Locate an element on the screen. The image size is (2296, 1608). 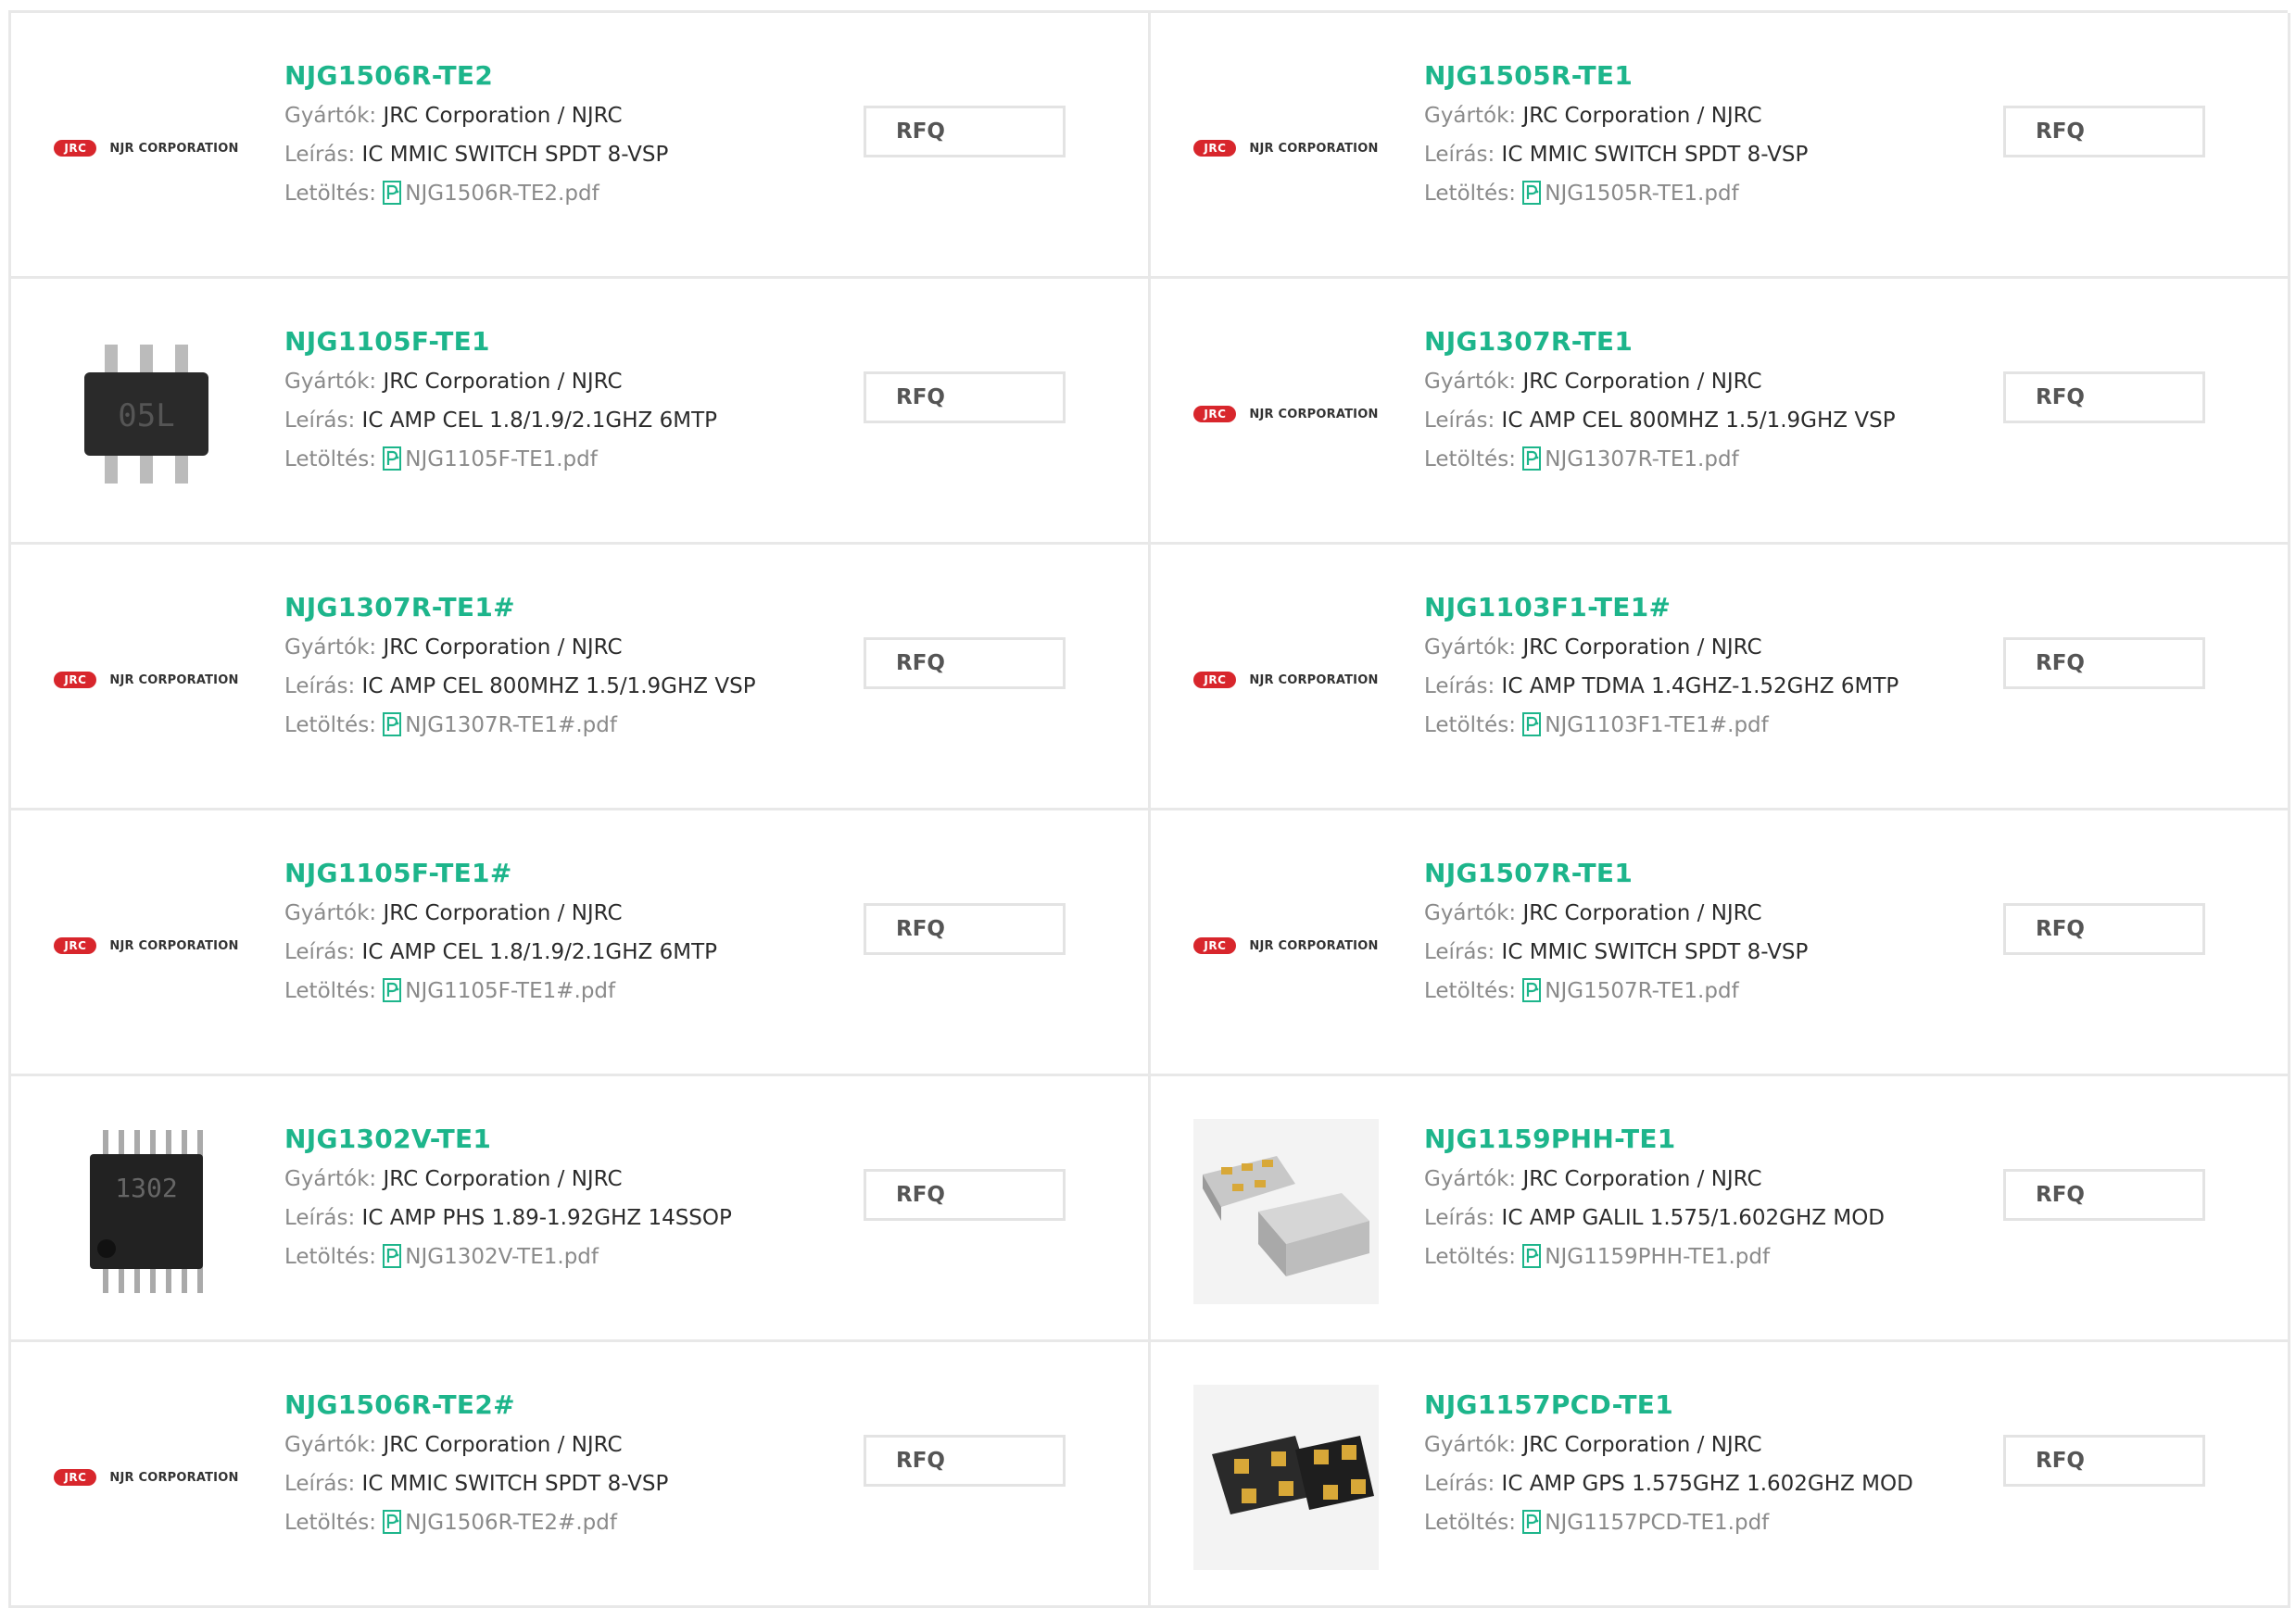
description-row: Leírás: IC AMP CEL 1.8/1.9/2.1GHZ 6MTP is located at coordinates (562, 421).